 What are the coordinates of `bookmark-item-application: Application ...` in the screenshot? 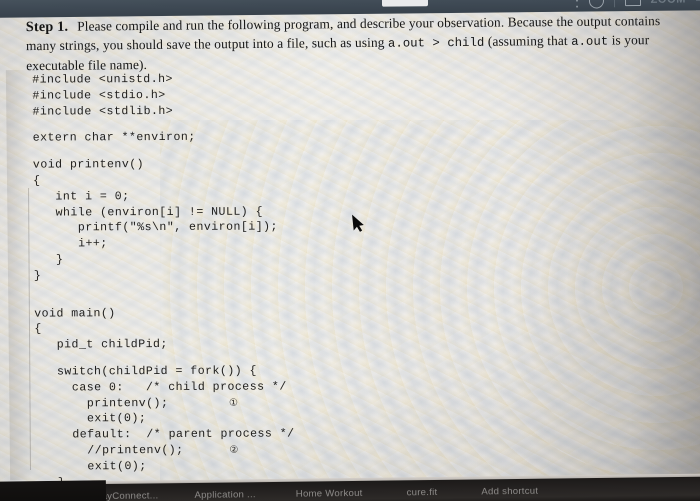 It's located at (224, 495).